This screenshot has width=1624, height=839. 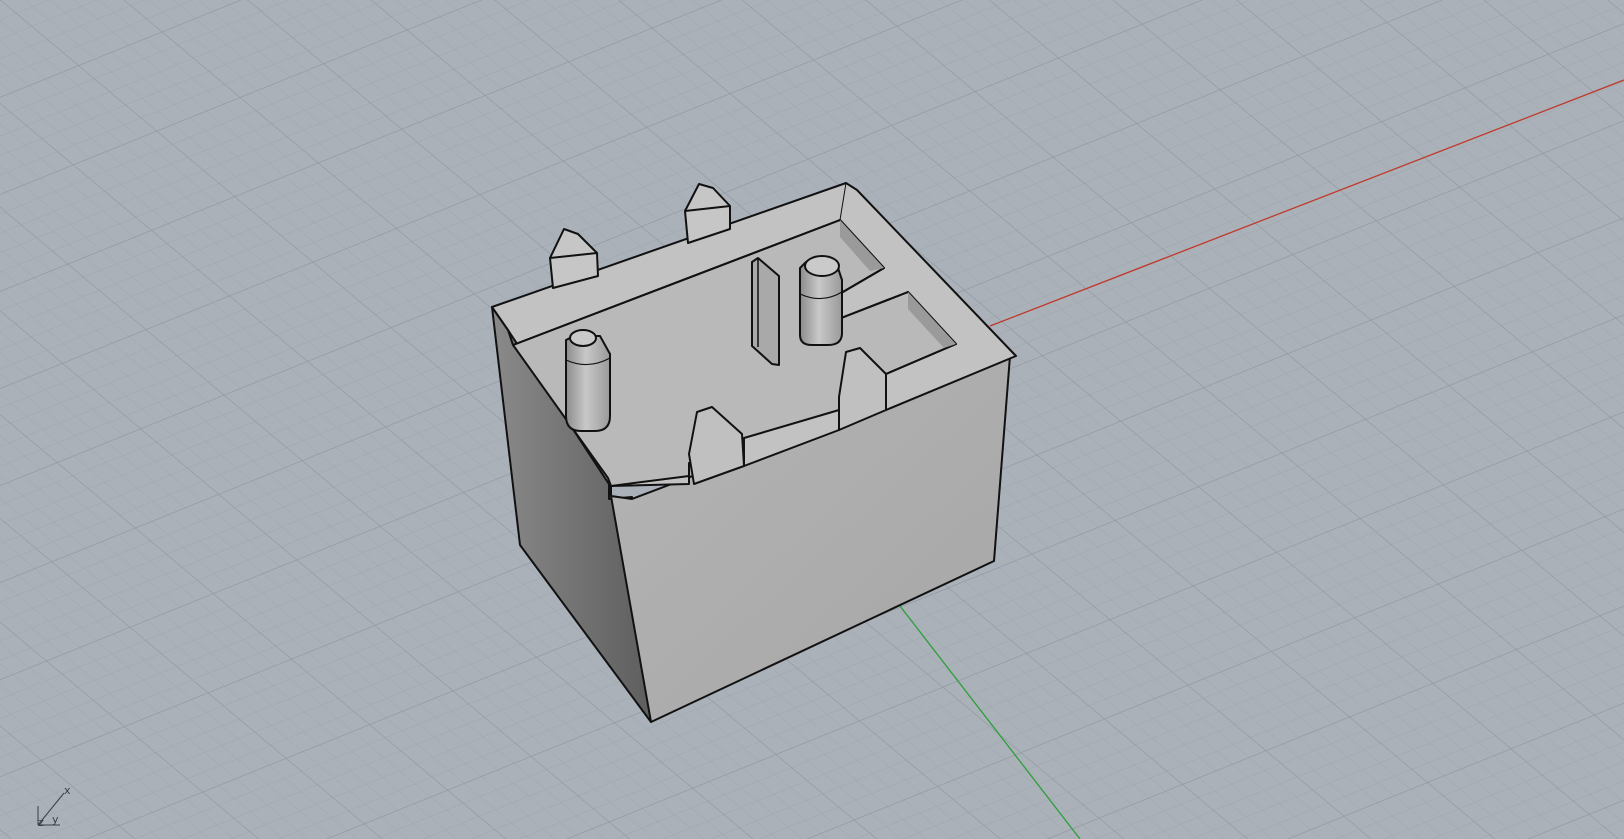 What do you see at coordinates (55, 819) in the screenshot?
I see `axis-y-label: y` at bounding box center [55, 819].